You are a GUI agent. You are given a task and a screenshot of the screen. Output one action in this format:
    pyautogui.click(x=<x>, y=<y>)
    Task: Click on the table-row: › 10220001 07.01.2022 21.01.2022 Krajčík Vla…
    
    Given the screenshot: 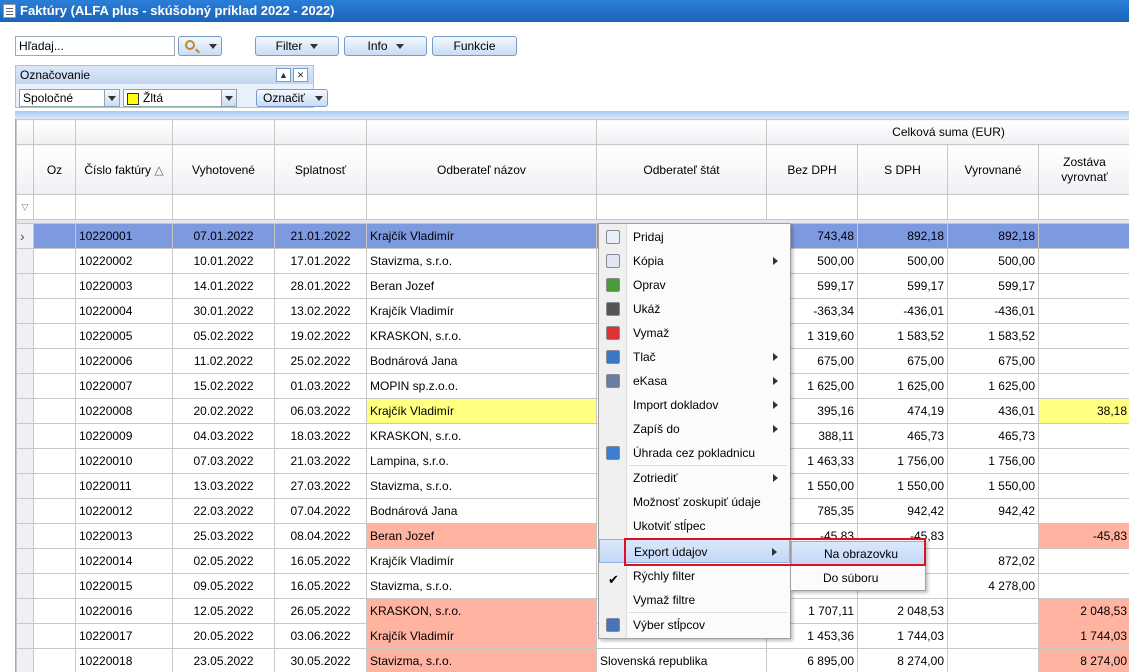 What is the action you would take?
    pyautogui.click(x=572, y=236)
    